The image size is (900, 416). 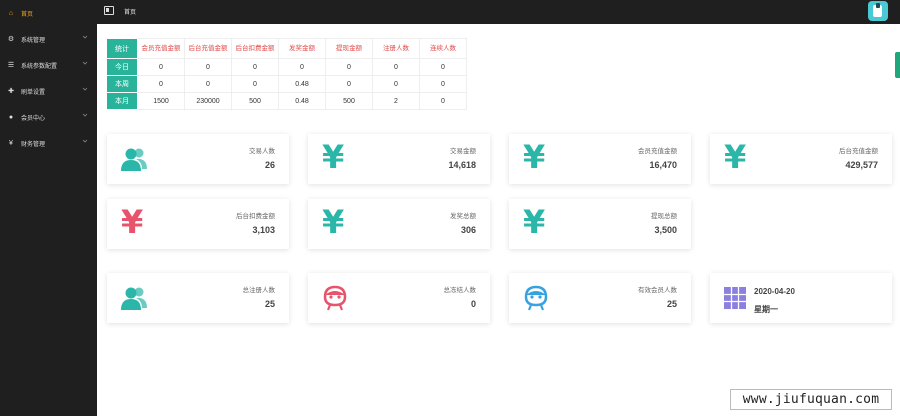 I want to click on sidebar-item-label: 财务管理, so click(x=33, y=144).